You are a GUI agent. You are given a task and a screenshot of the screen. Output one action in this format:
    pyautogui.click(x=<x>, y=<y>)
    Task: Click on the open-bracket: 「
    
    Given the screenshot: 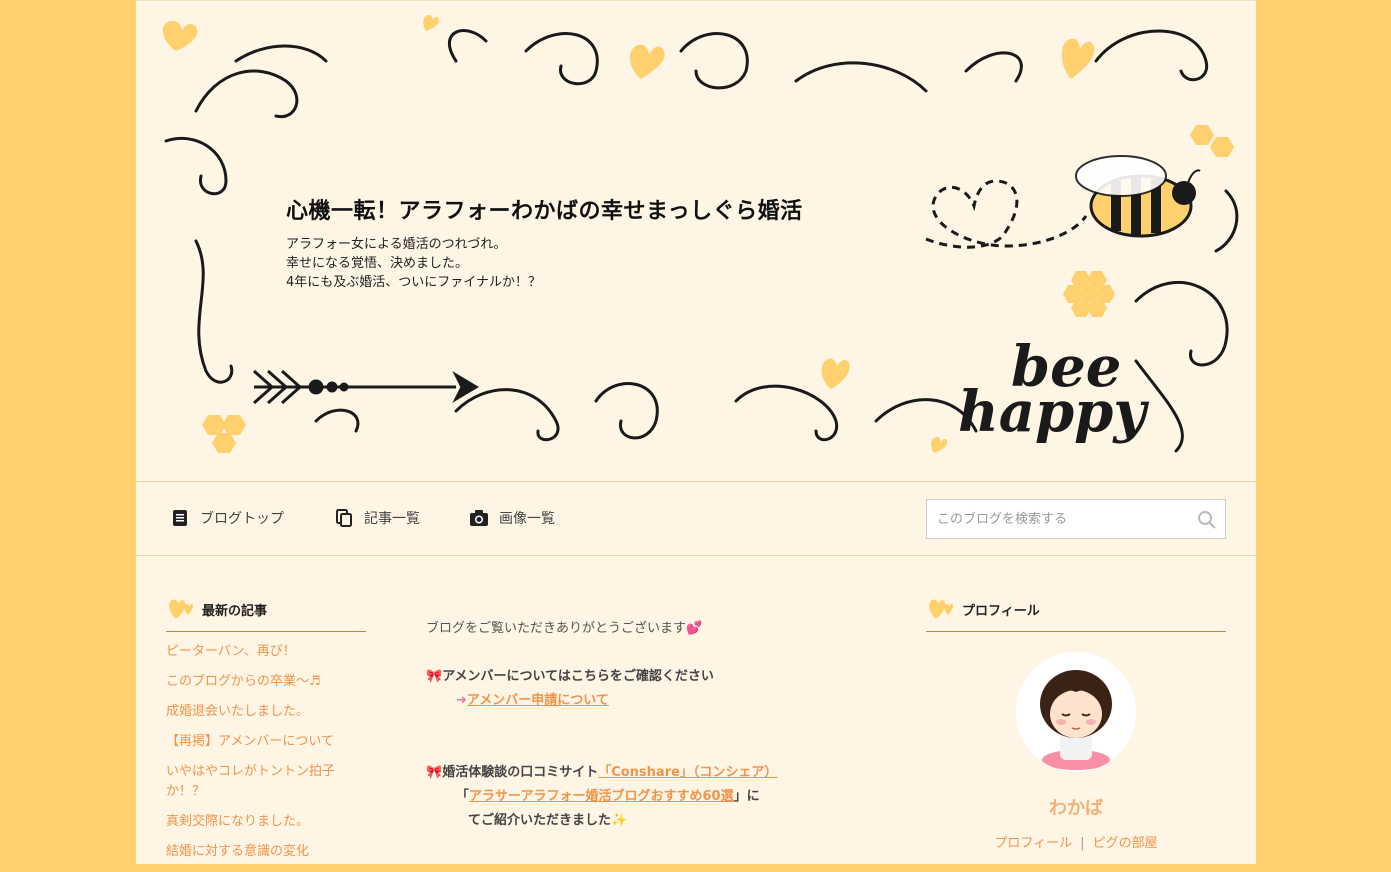 What is the action you would take?
    pyautogui.click(x=463, y=796)
    